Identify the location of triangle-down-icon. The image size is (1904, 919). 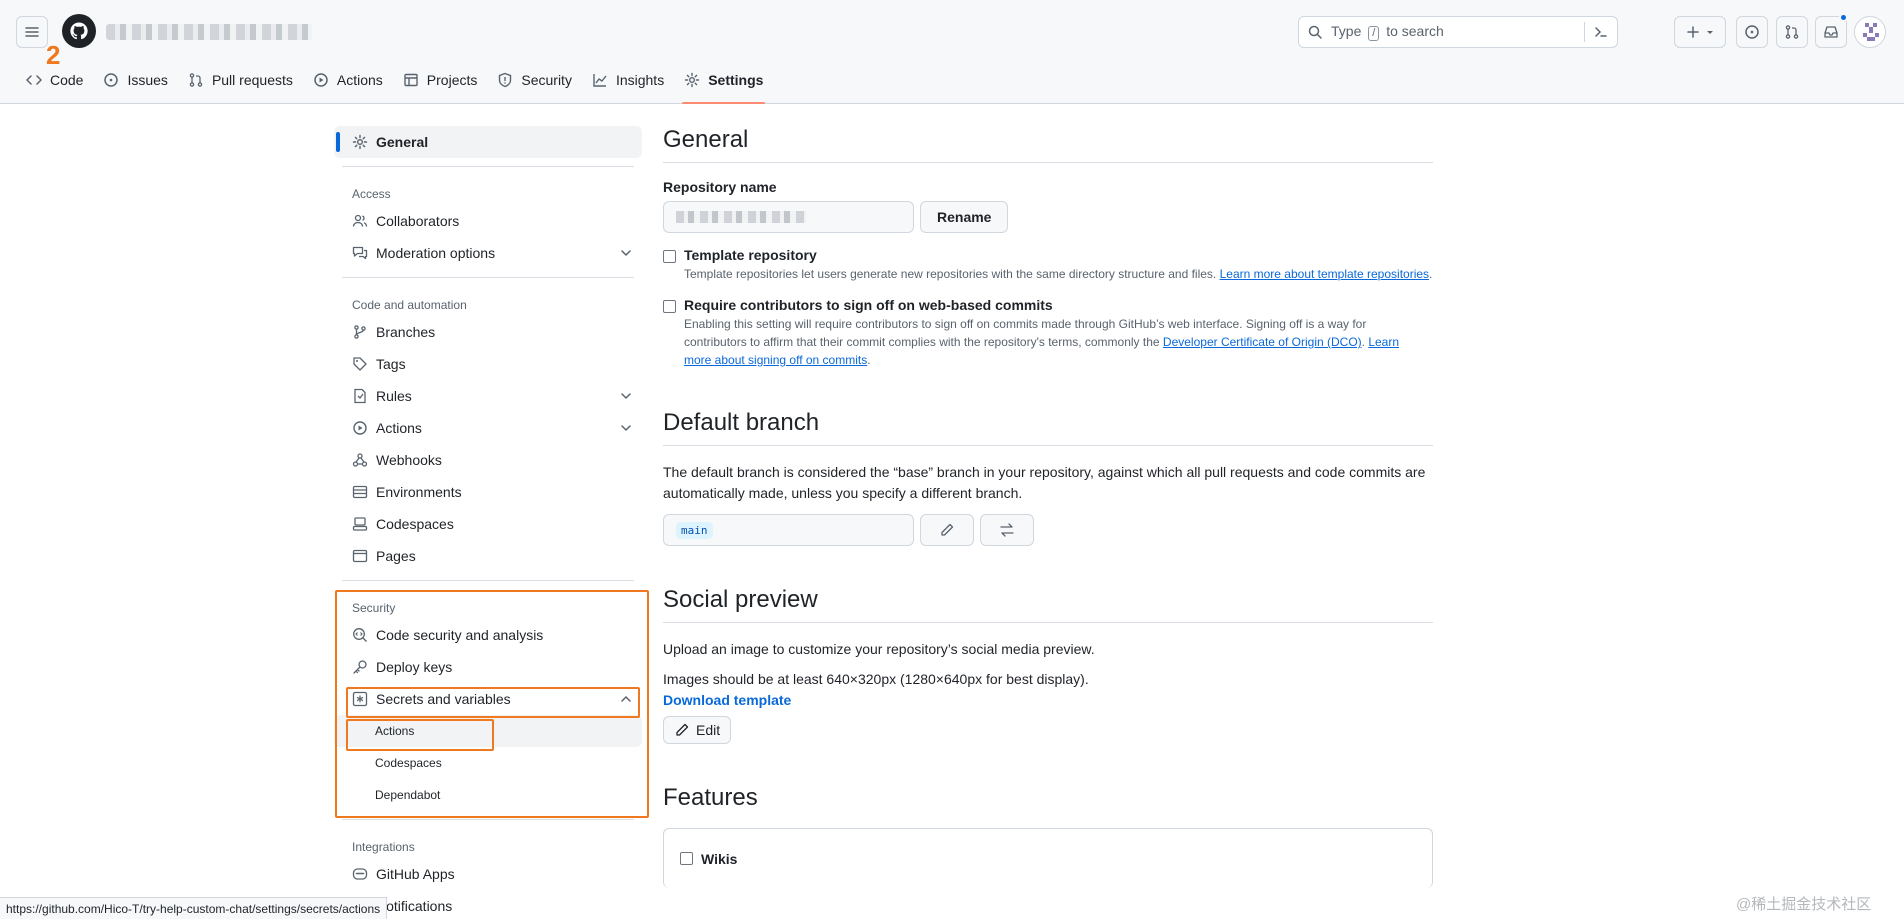
(1710, 32).